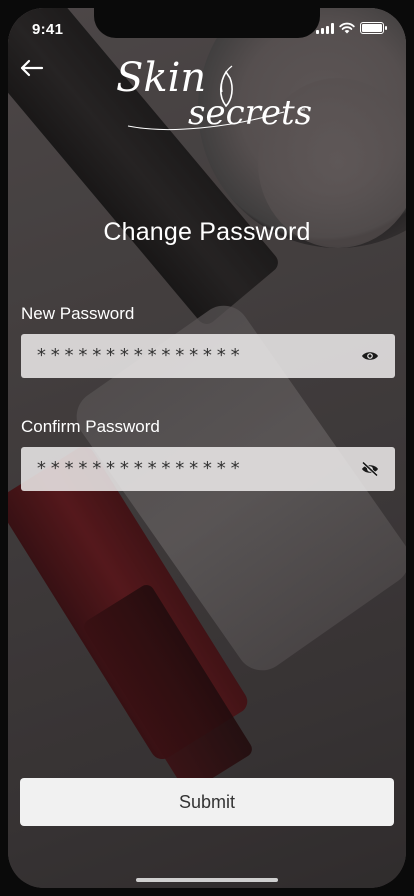 This screenshot has width=414, height=896. I want to click on confirm-password-label: Confirm Password, so click(90, 426).